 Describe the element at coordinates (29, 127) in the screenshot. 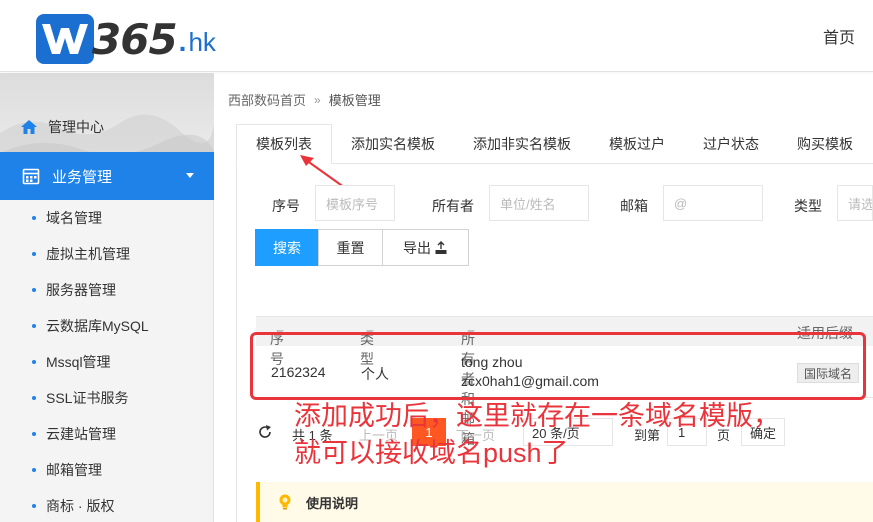

I see `home-icon` at that location.